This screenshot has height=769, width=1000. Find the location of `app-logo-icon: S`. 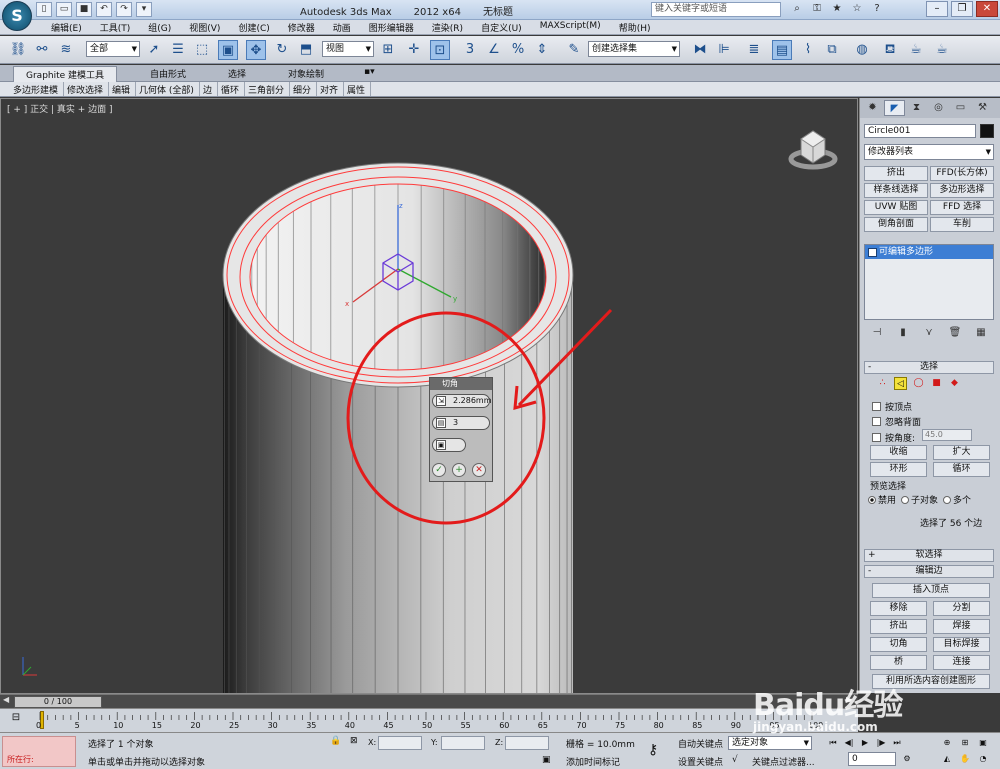

app-logo-icon: S is located at coordinates (17, 16).